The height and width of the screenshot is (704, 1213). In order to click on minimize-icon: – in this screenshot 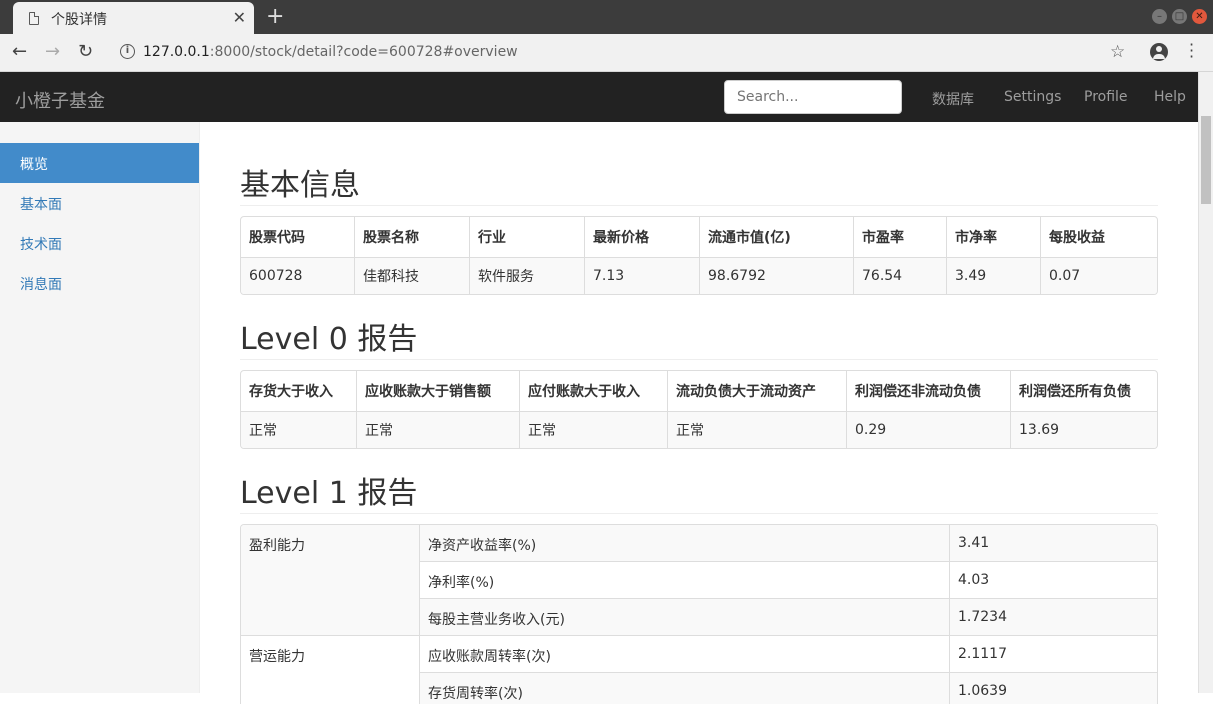, I will do `click(1159, 16)`.